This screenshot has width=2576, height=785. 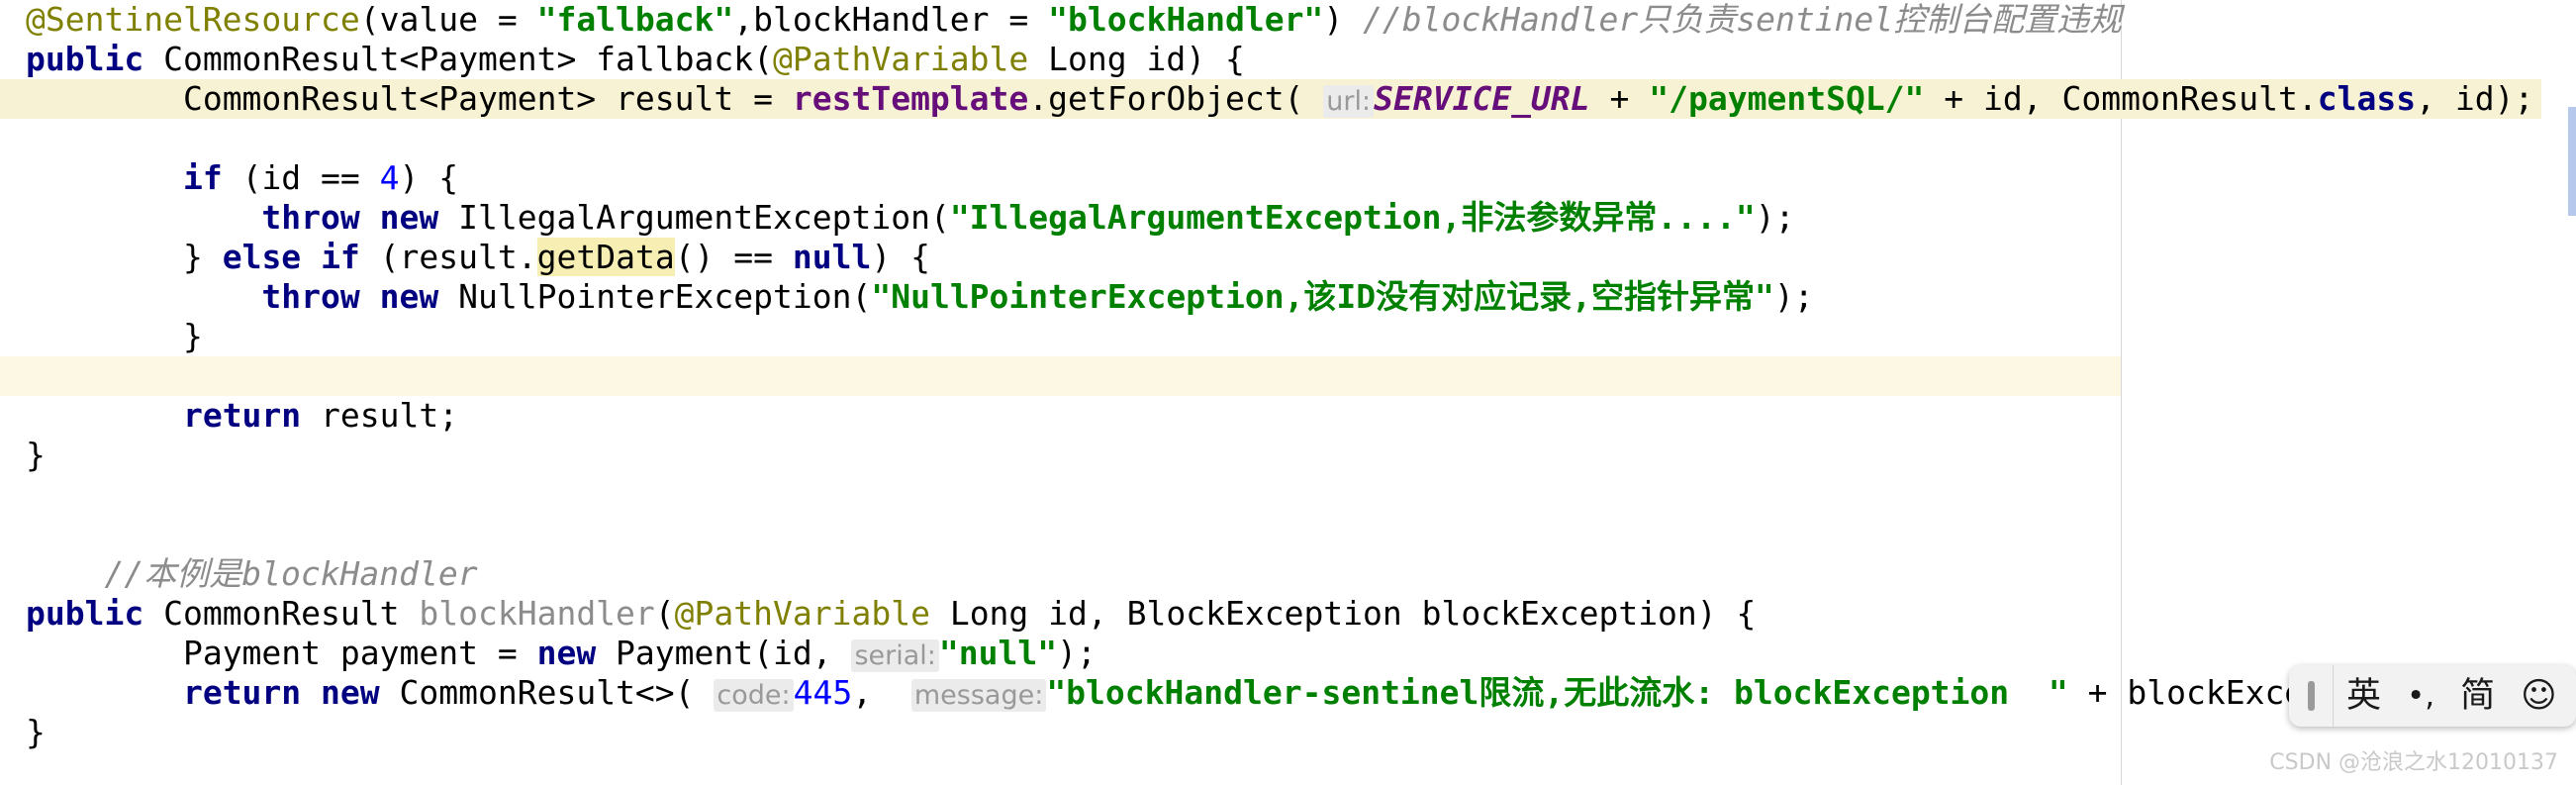 What do you see at coordinates (2364, 696) in the screenshot?
I see `ime-language-toggle: 英` at bounding box center [2364, 696].